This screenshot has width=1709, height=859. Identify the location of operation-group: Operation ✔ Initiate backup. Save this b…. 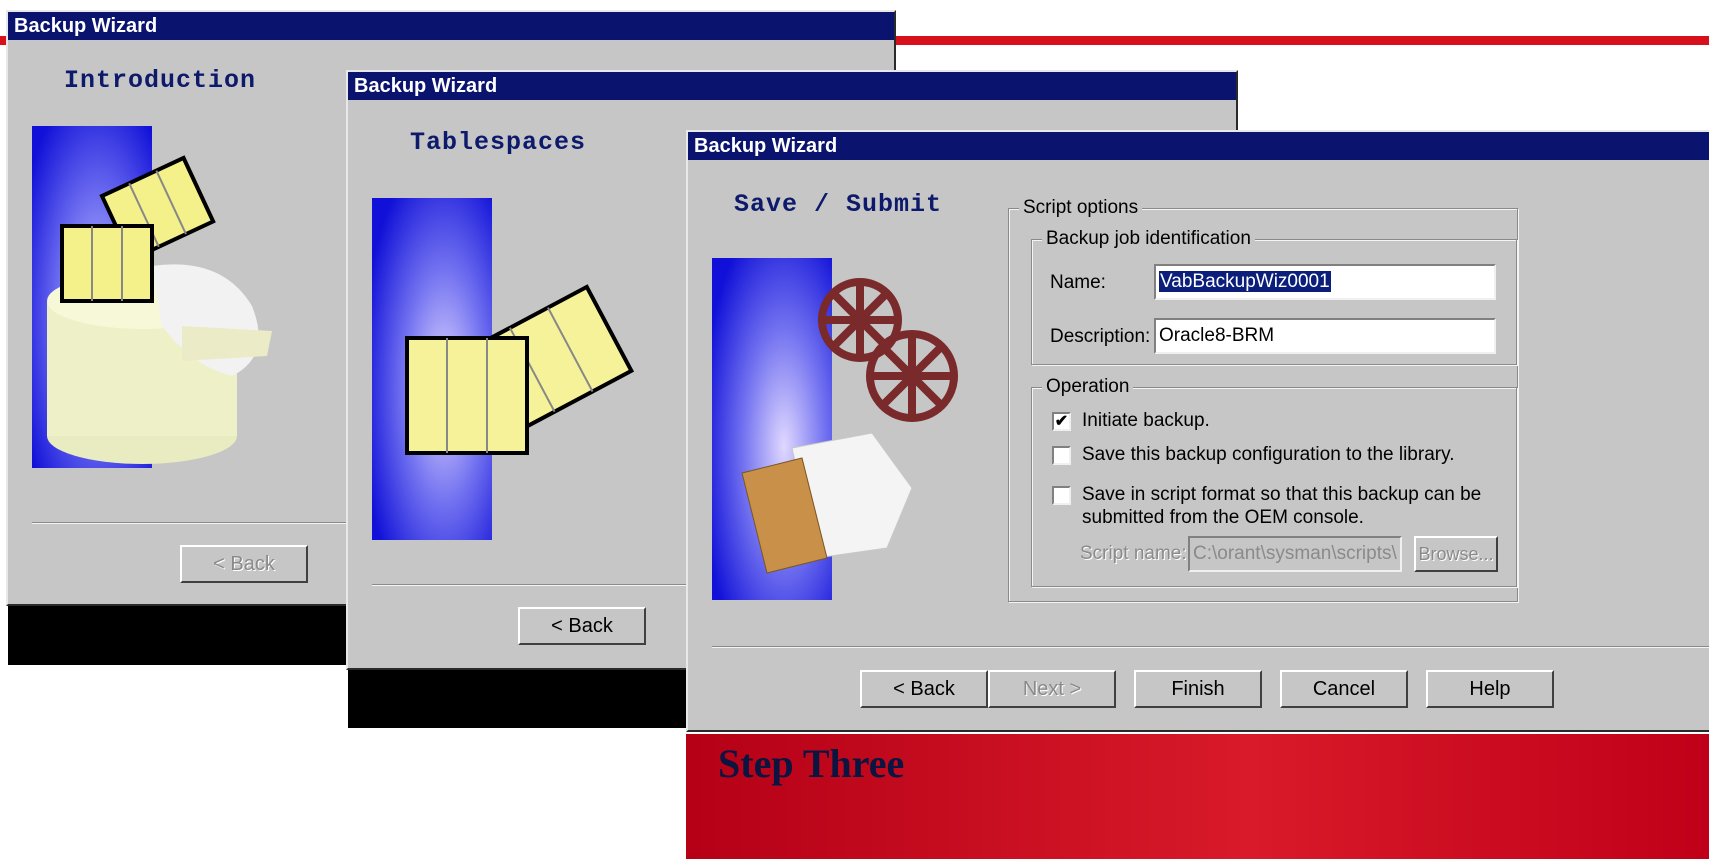
(1274, 481).